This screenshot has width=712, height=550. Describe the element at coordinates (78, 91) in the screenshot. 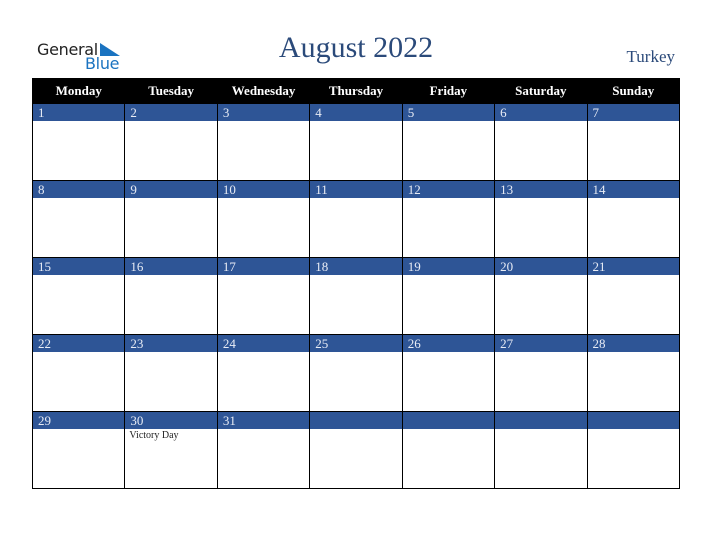

I see `weekday-header: Monday` at that location.